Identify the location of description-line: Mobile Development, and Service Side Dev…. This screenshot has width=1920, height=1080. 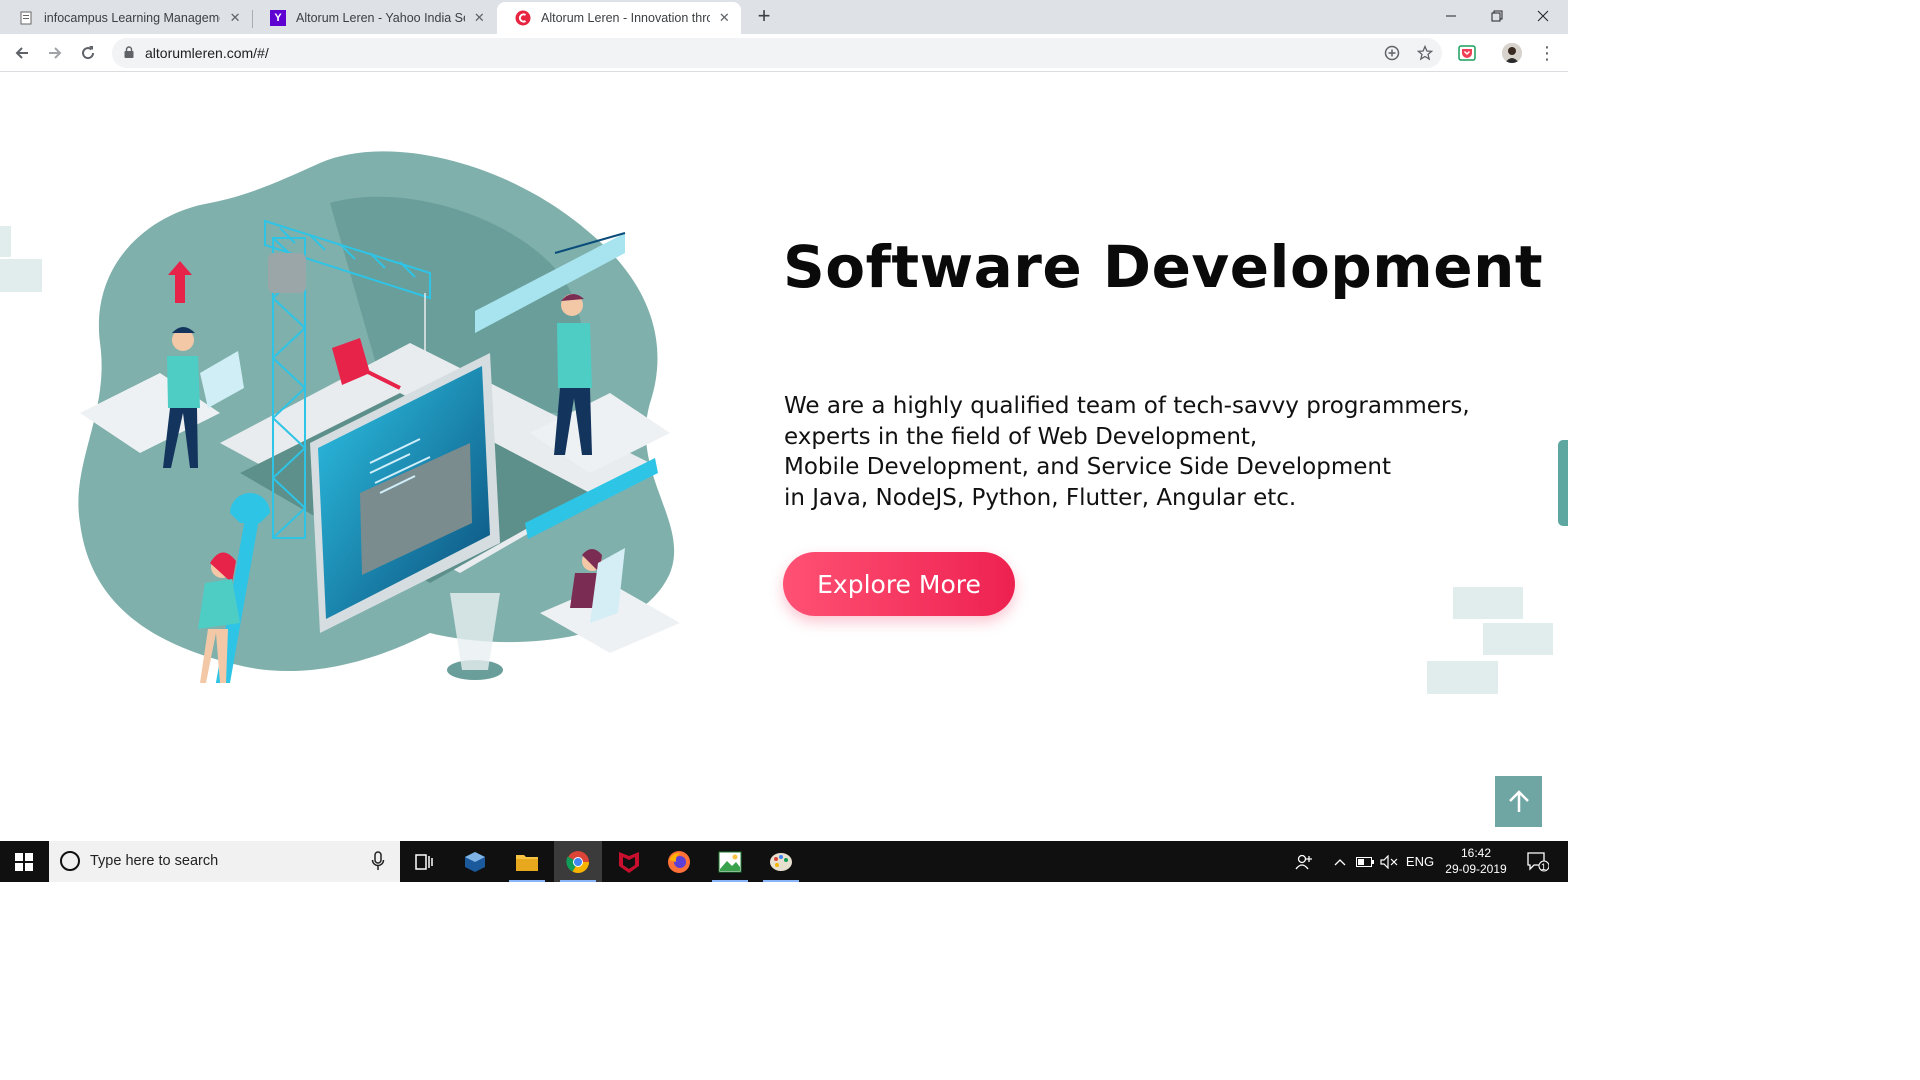
(1087, 467).